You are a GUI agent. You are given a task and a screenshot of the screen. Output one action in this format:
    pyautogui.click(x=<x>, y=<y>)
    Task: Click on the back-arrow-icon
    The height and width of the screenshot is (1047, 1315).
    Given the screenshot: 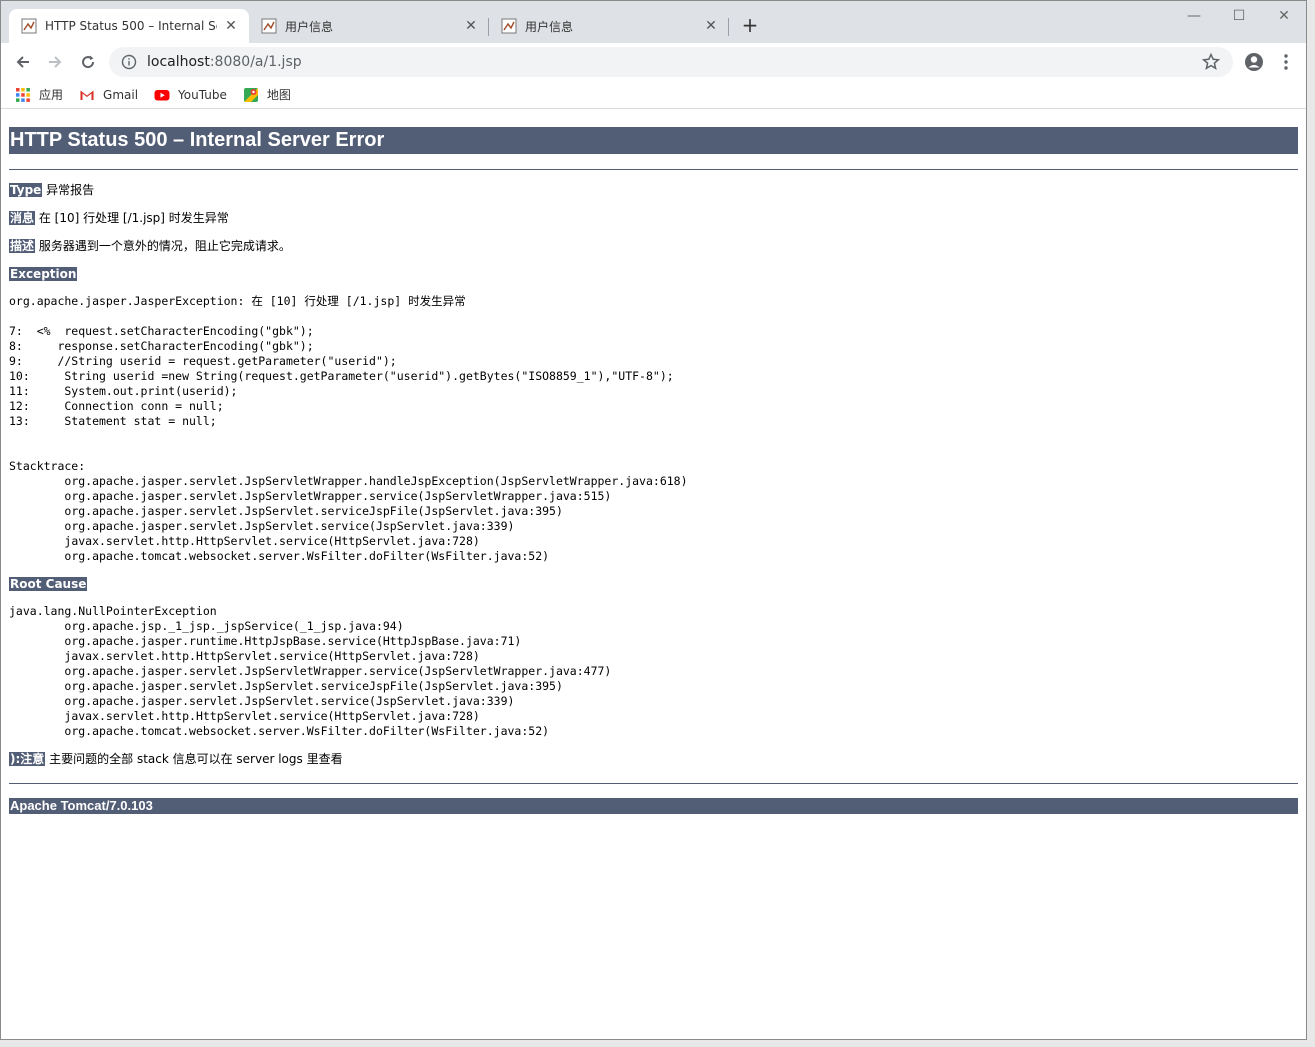 What is the action you would take?
    pyautogui.click(x=23, y=62)
    